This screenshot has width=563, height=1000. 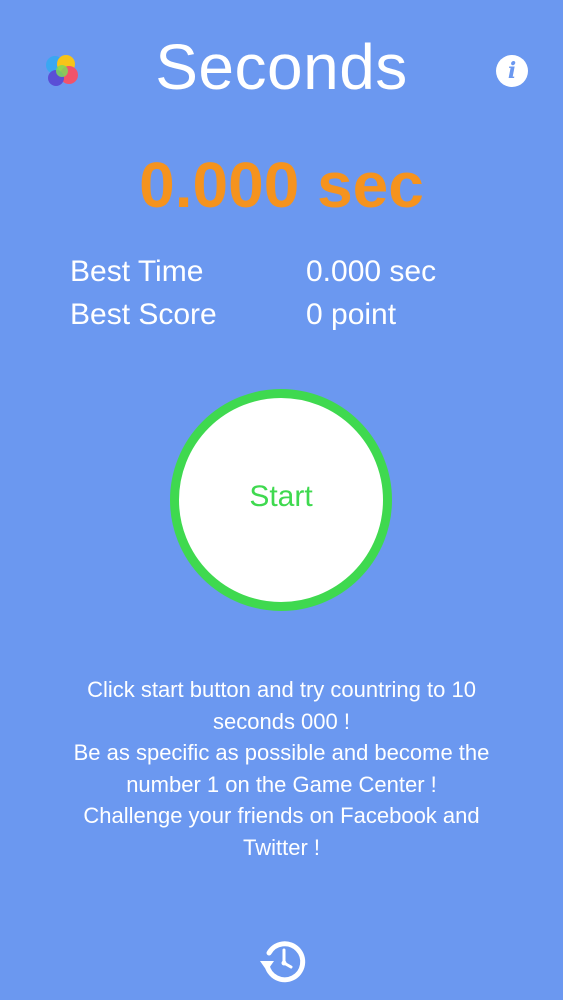 What do you see at coordinates (351, 314) in the screenshot?
I see `best-score-value: 0 point` at bounding box center [351, 314].